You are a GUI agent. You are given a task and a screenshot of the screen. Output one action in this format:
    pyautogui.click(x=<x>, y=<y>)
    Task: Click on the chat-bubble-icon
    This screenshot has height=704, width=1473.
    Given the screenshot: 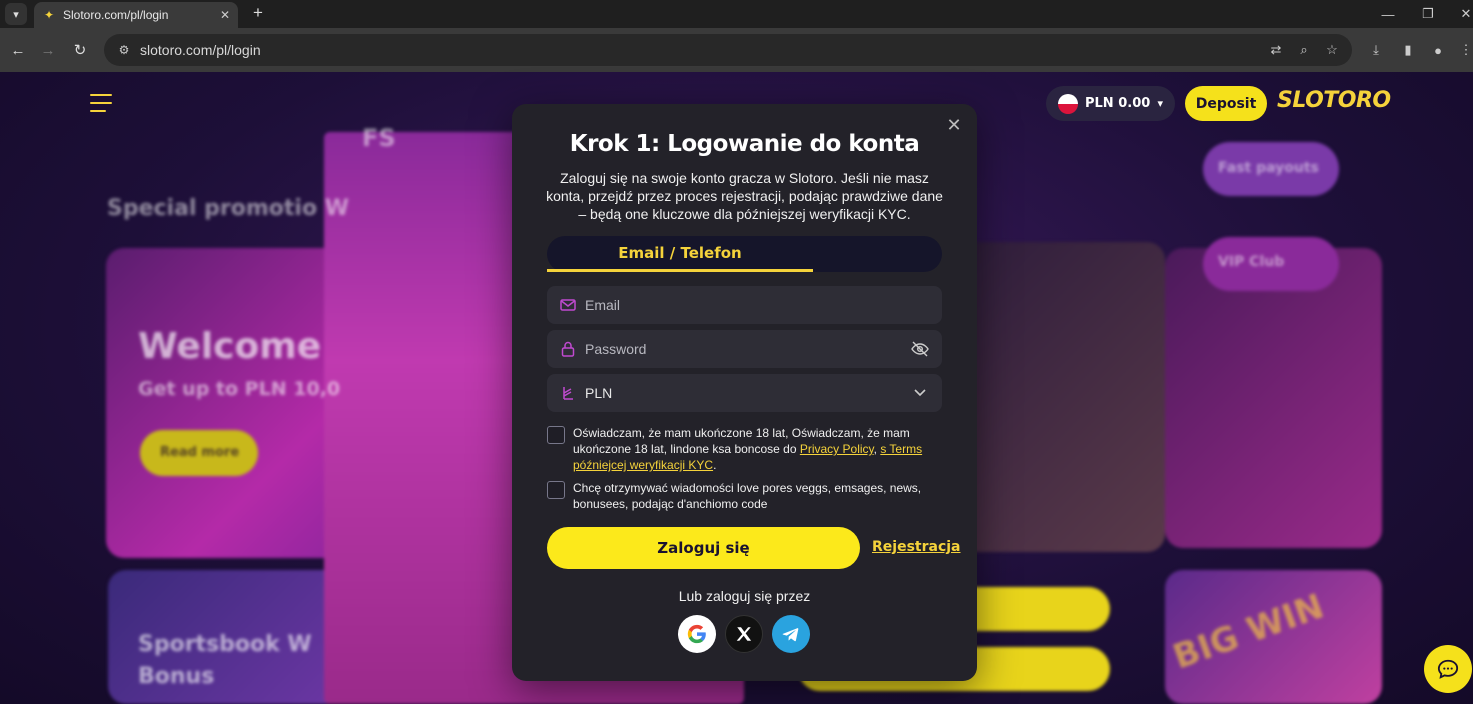 What is the action you would take?
    pyautogui.click(x=1448, y=669)
    